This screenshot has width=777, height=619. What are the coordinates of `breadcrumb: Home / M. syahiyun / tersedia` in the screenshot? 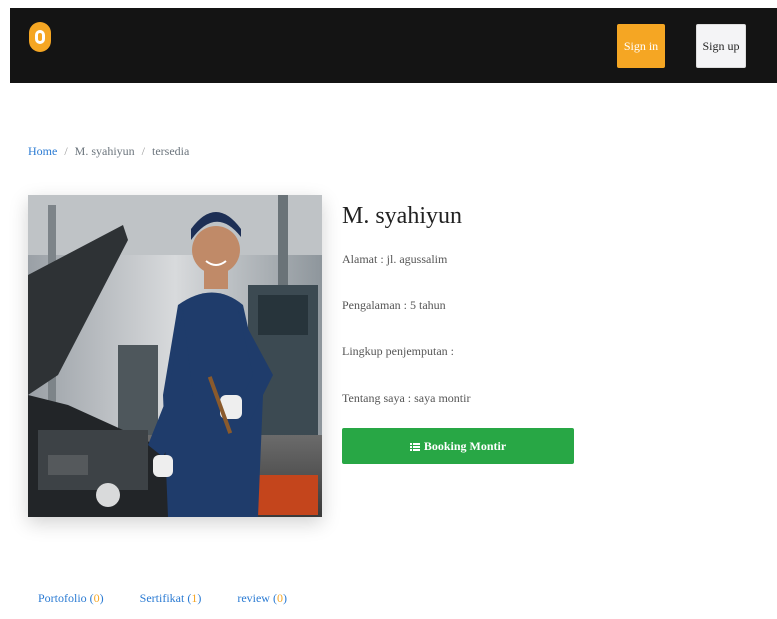 It's located at (108, 151).